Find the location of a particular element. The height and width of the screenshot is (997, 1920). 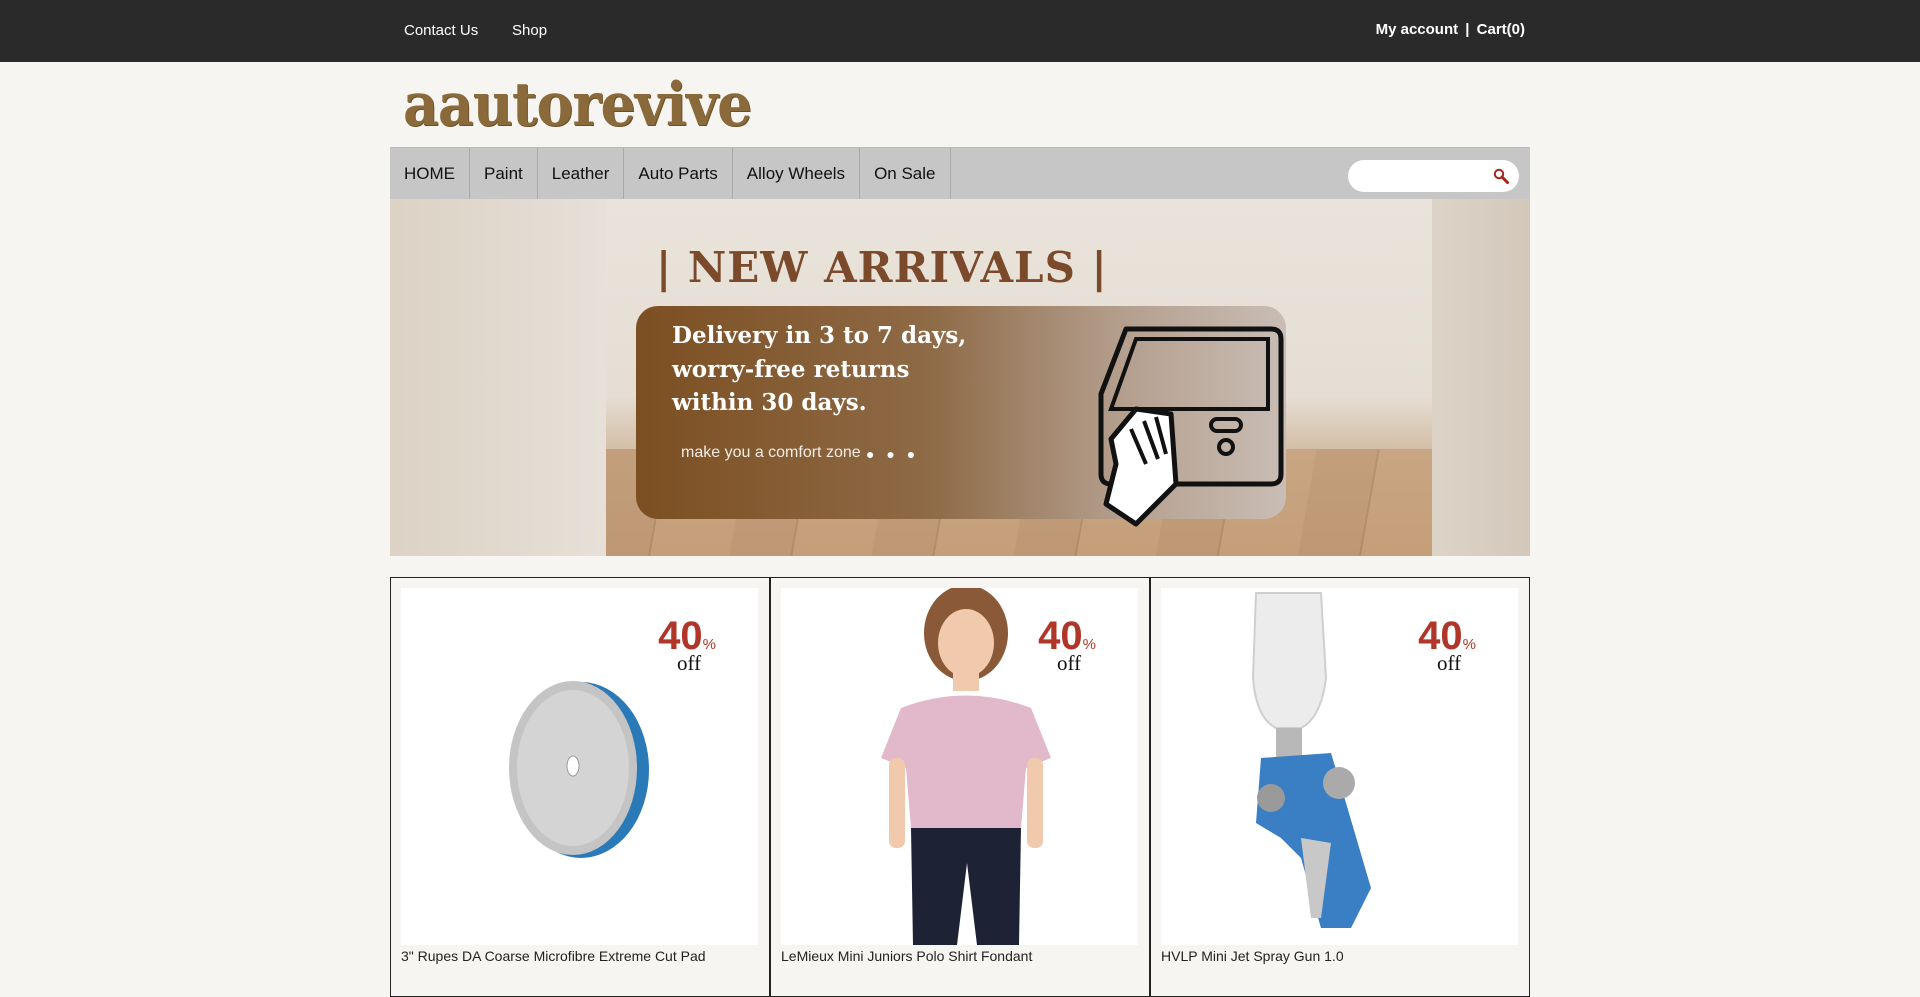

contact-us-link: Contact Us is located at coordinates (441, 30).